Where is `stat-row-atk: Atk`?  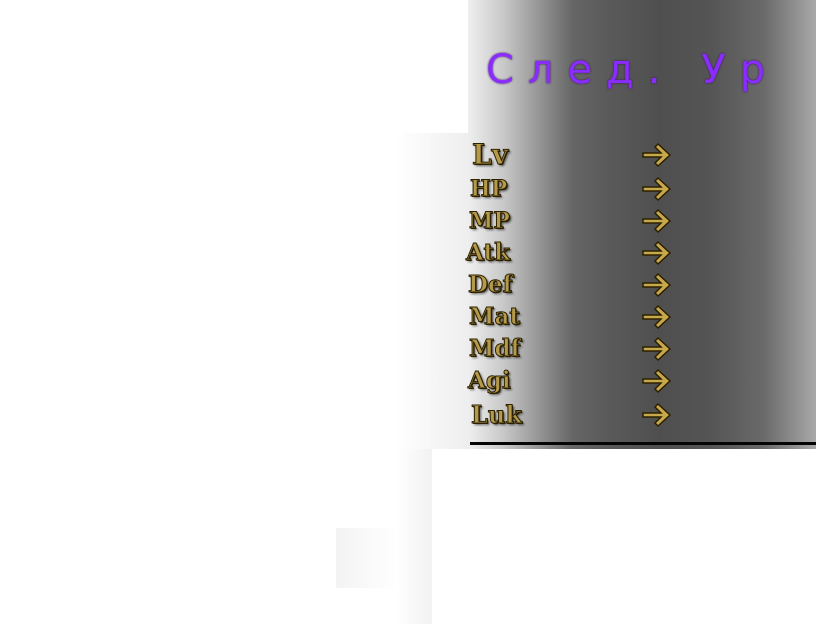 stat-row-atk: Atk is located at coordinates (635, 253).